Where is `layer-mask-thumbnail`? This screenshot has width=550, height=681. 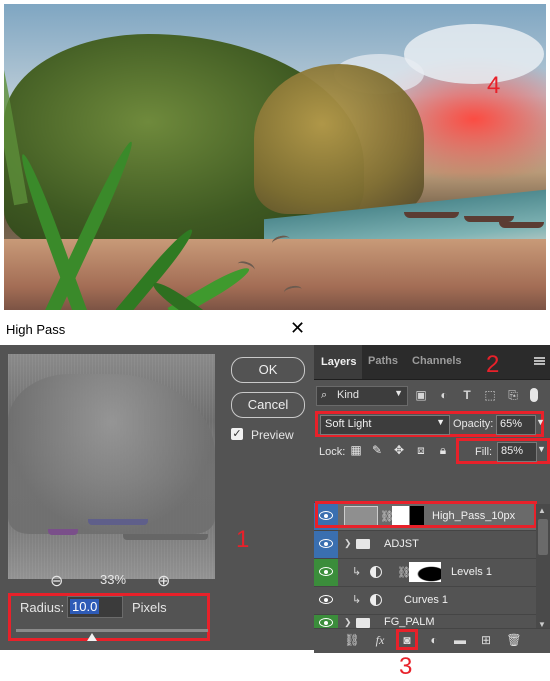 layer-mask-thumbnail is located at coordinates (425, 572).